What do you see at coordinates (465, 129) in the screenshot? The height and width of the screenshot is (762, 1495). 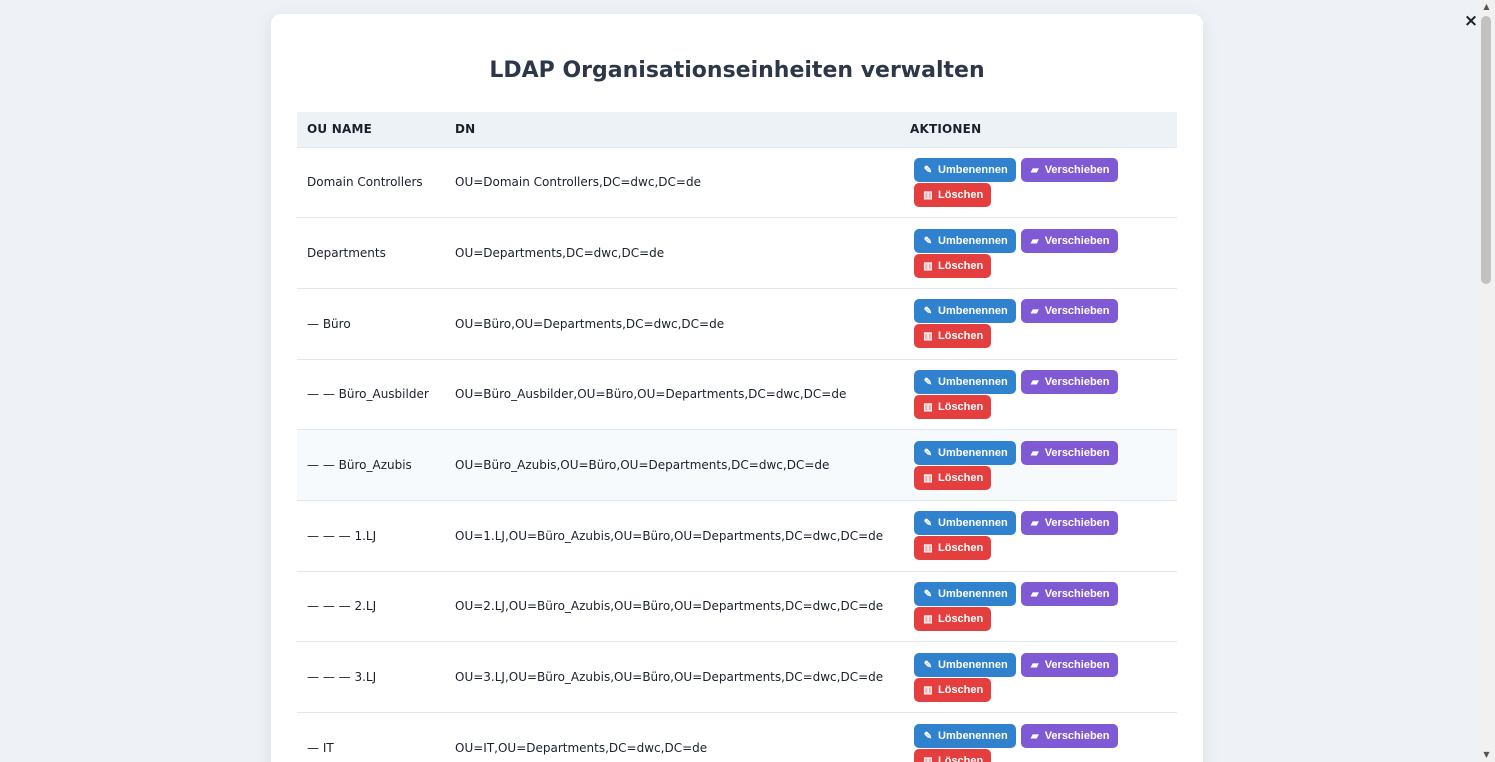 I see `header-dn: DN` at bounding box center [465, 129].